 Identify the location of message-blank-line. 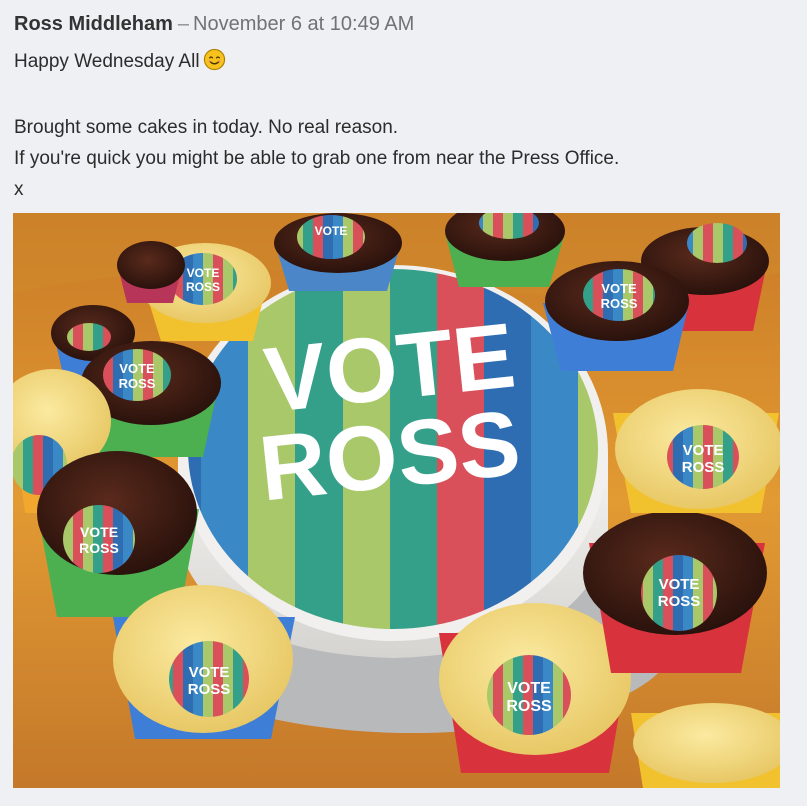
(404, 96).